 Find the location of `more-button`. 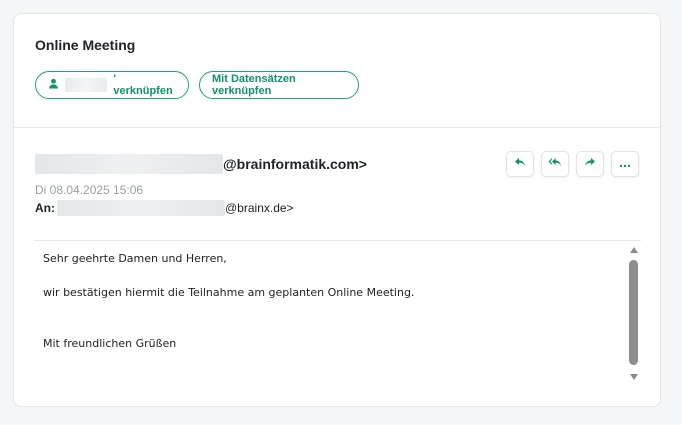

more-button is located at coordinates (625, 164).